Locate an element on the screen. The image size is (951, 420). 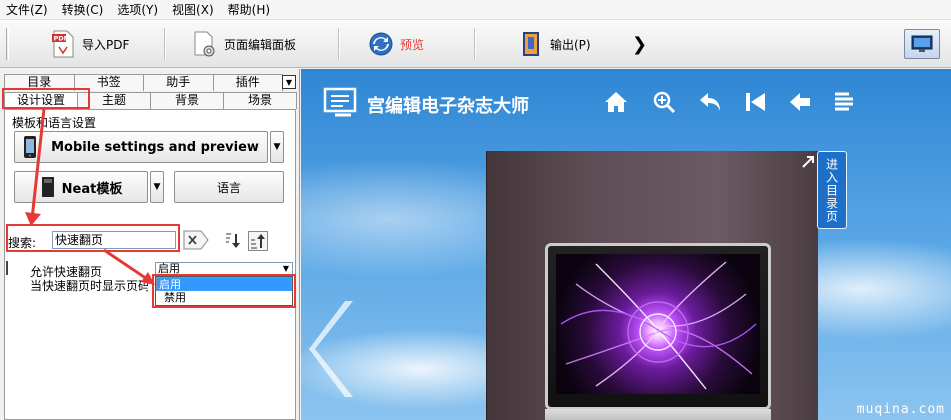
page-gear-icon is located at coordinates (205, 44).